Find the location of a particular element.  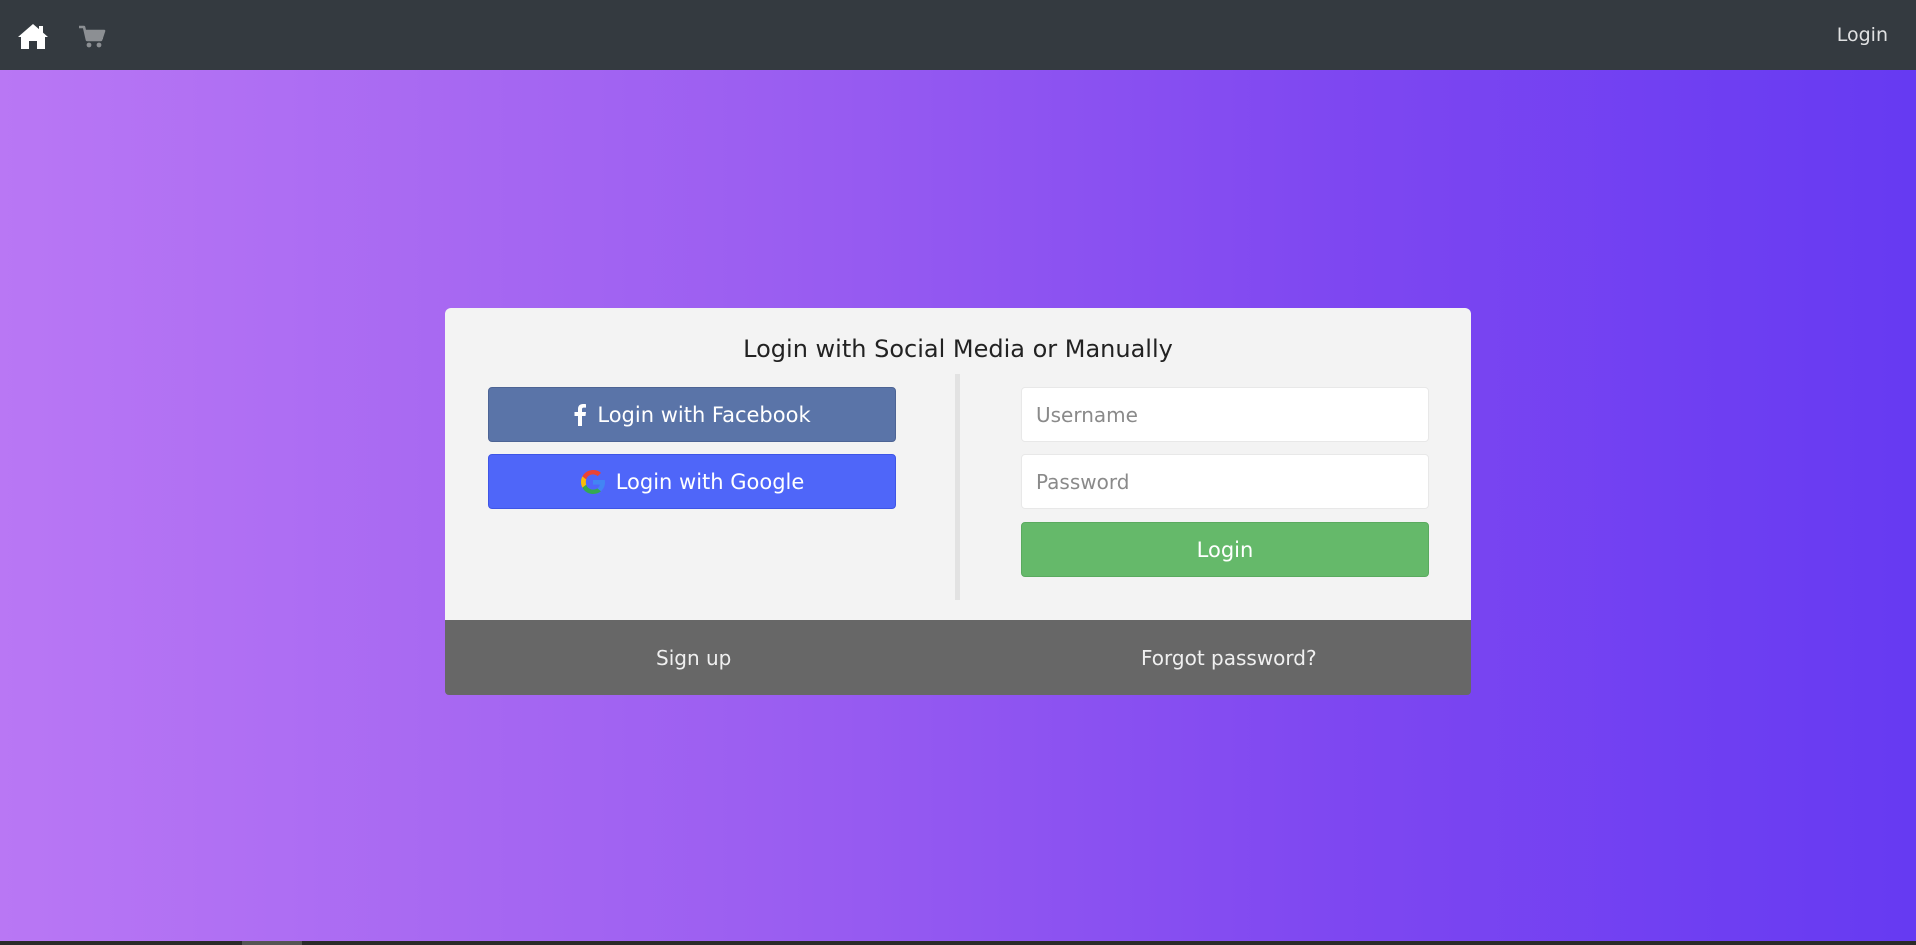

google-login-button: Login with Google is located at coordinates (692, 481).